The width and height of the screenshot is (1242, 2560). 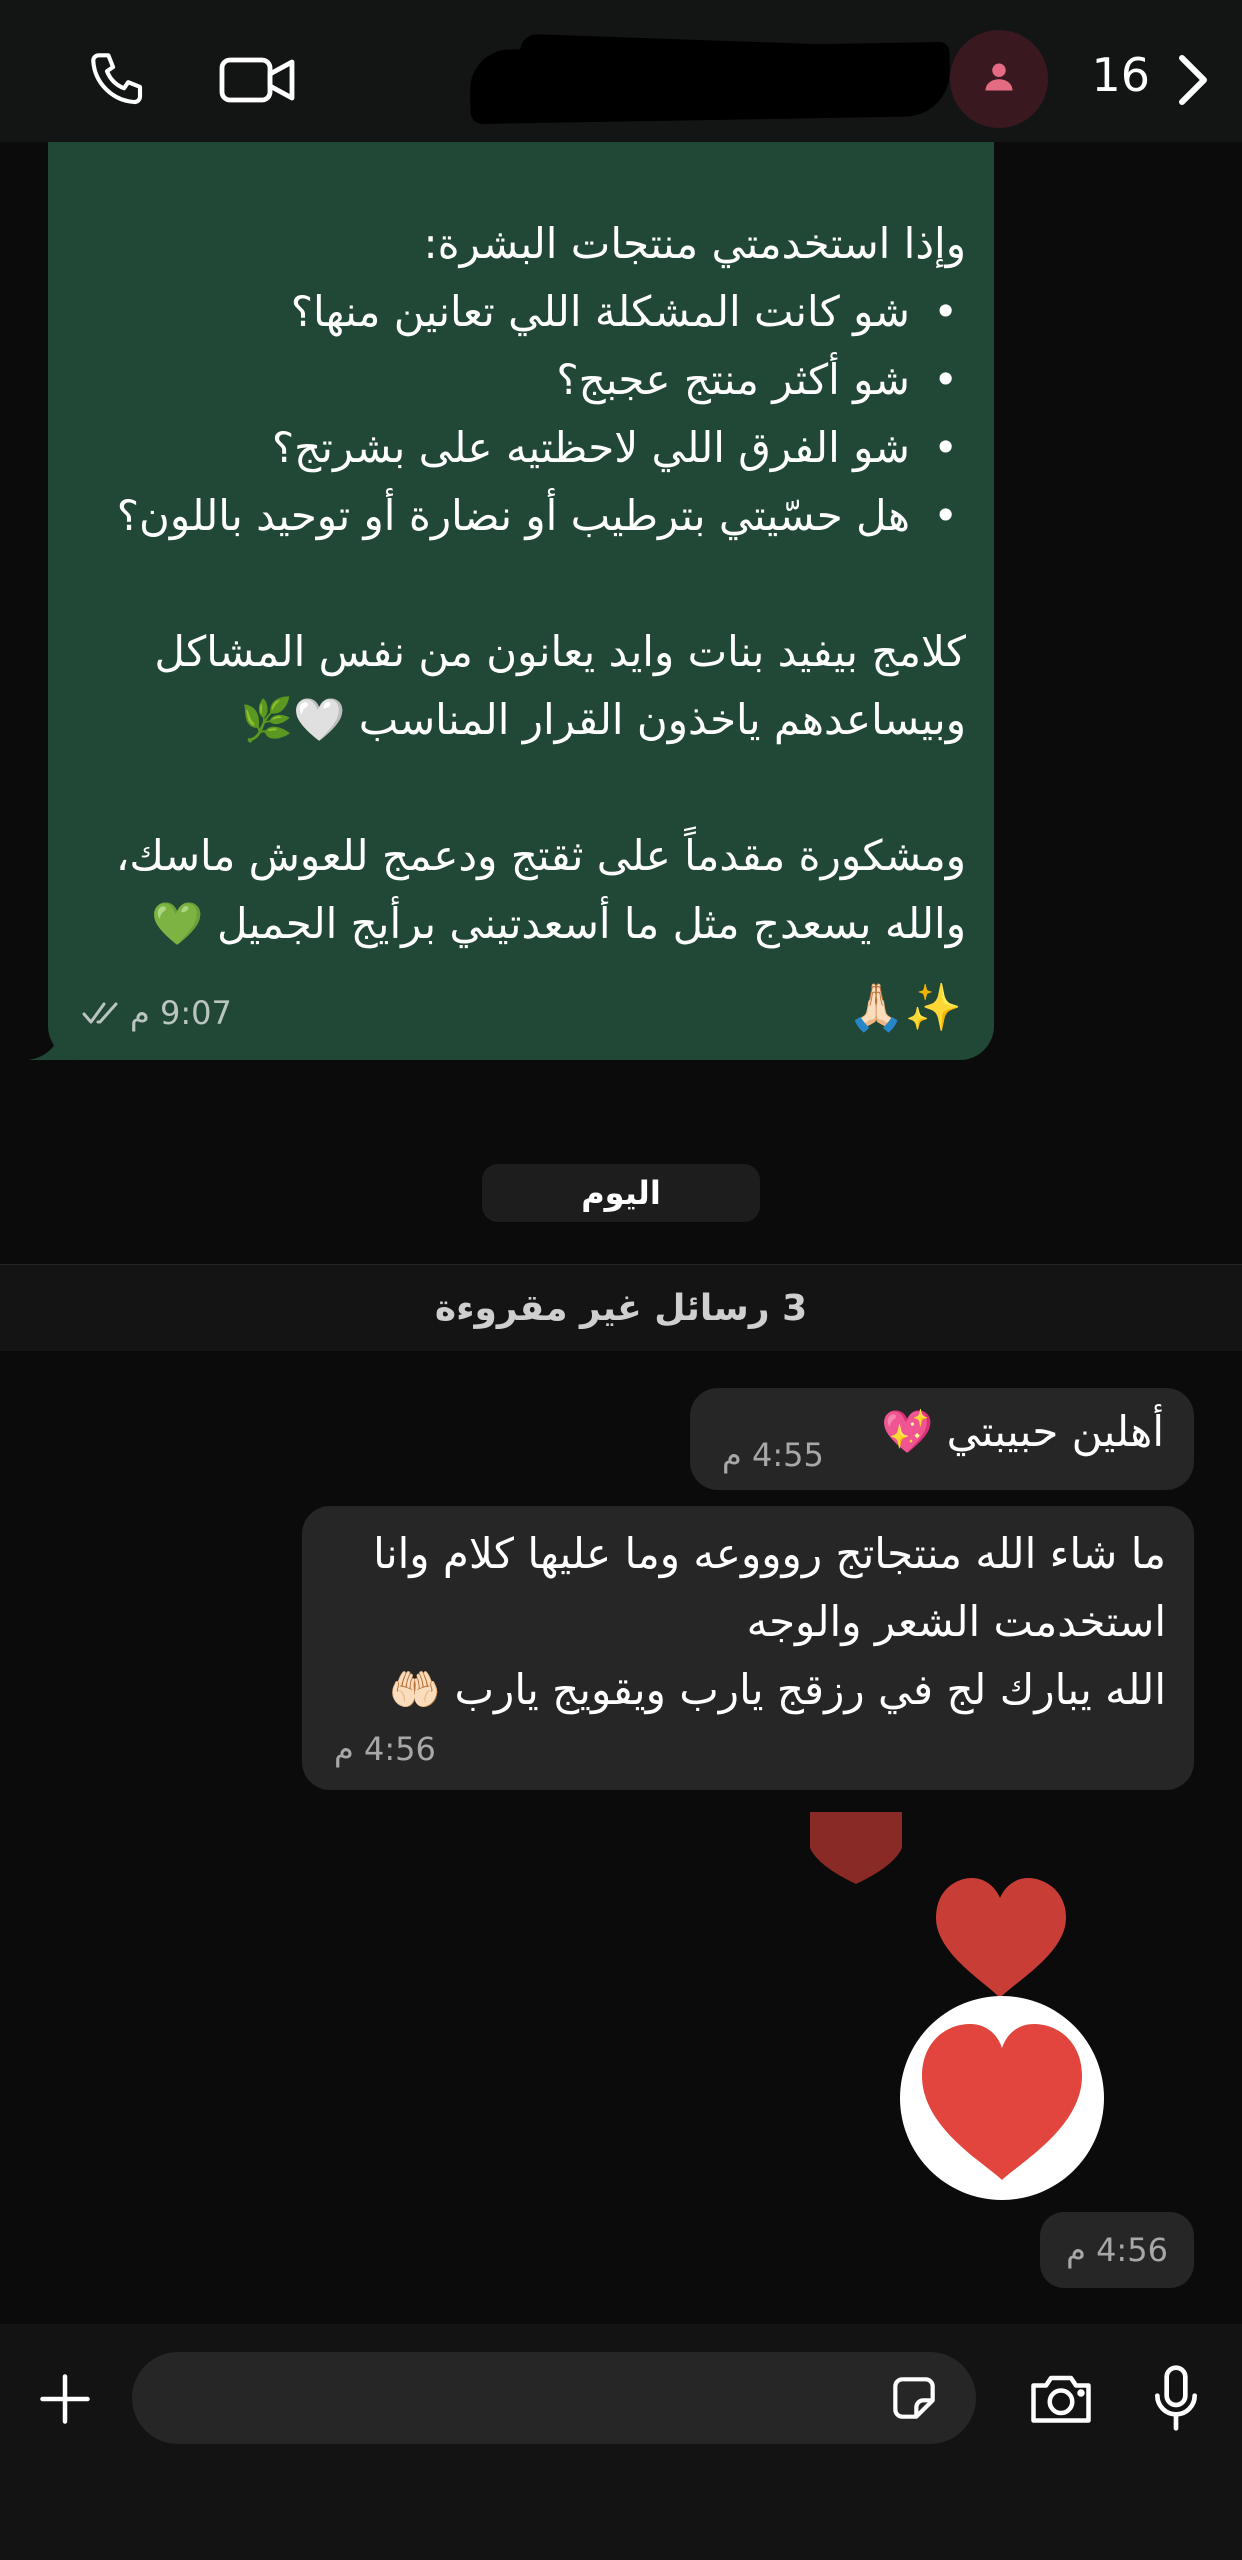 I want to click on heart-sticker, so click(x=955, y=2008).